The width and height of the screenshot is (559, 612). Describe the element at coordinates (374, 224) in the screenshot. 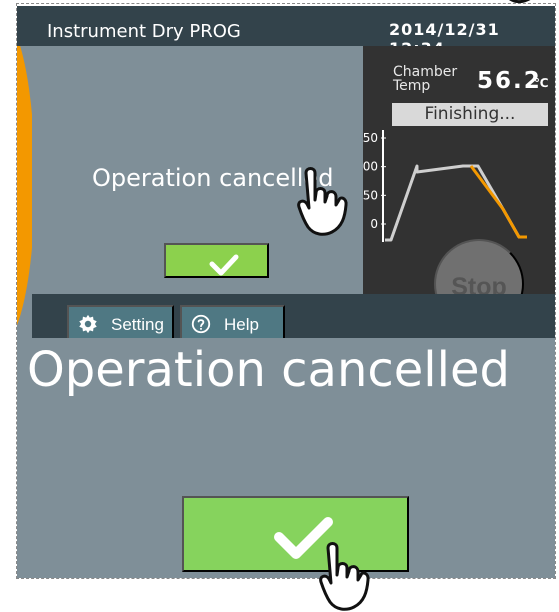

I see `graph-tick-label: 0` at that location.